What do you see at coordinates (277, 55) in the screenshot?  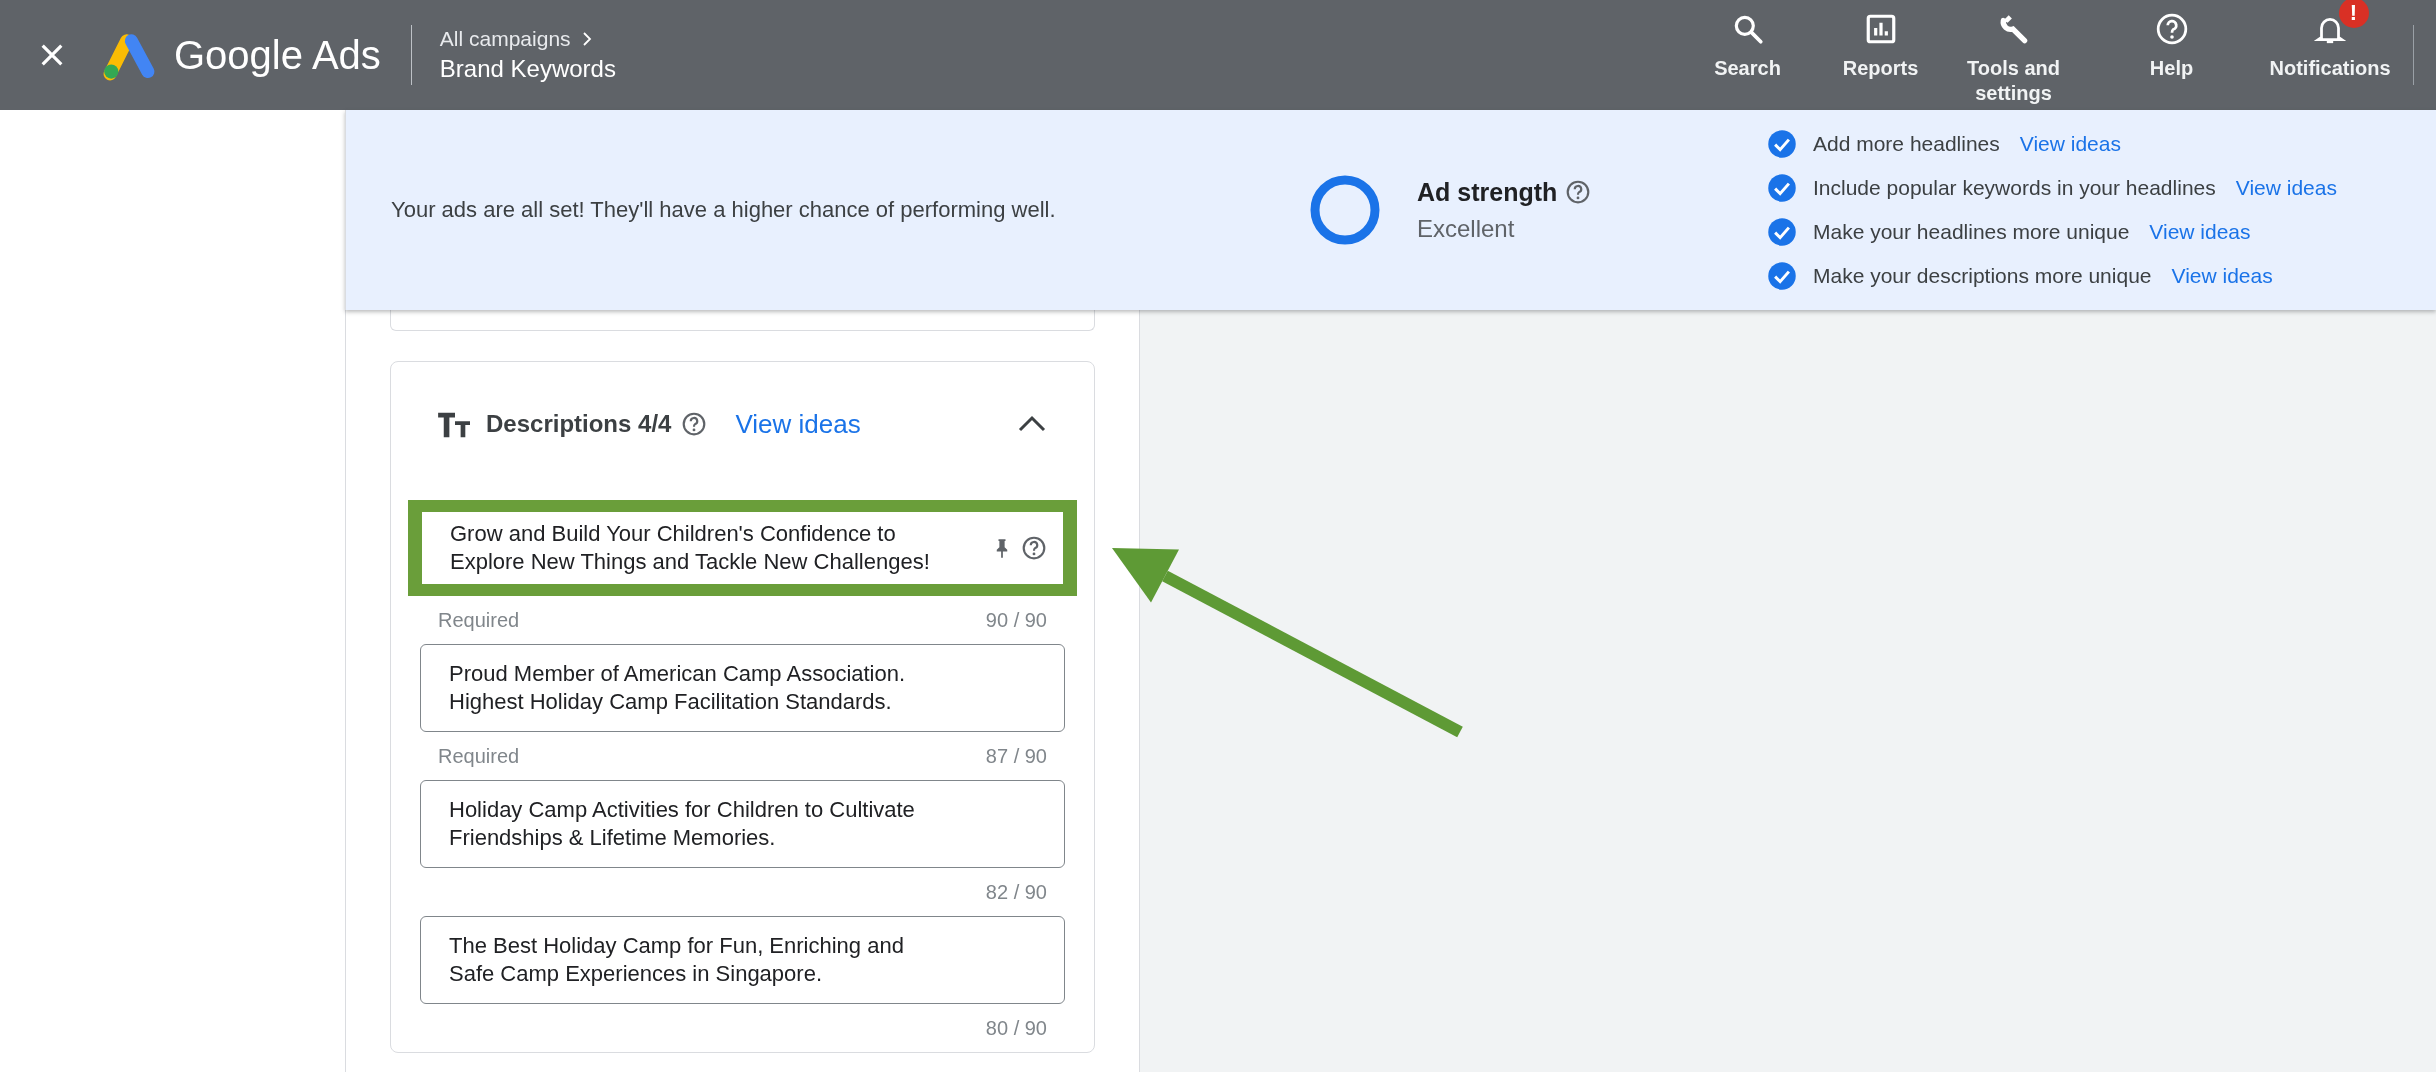 I see `app-title: Google Ads` at bounding box center [277, 55].